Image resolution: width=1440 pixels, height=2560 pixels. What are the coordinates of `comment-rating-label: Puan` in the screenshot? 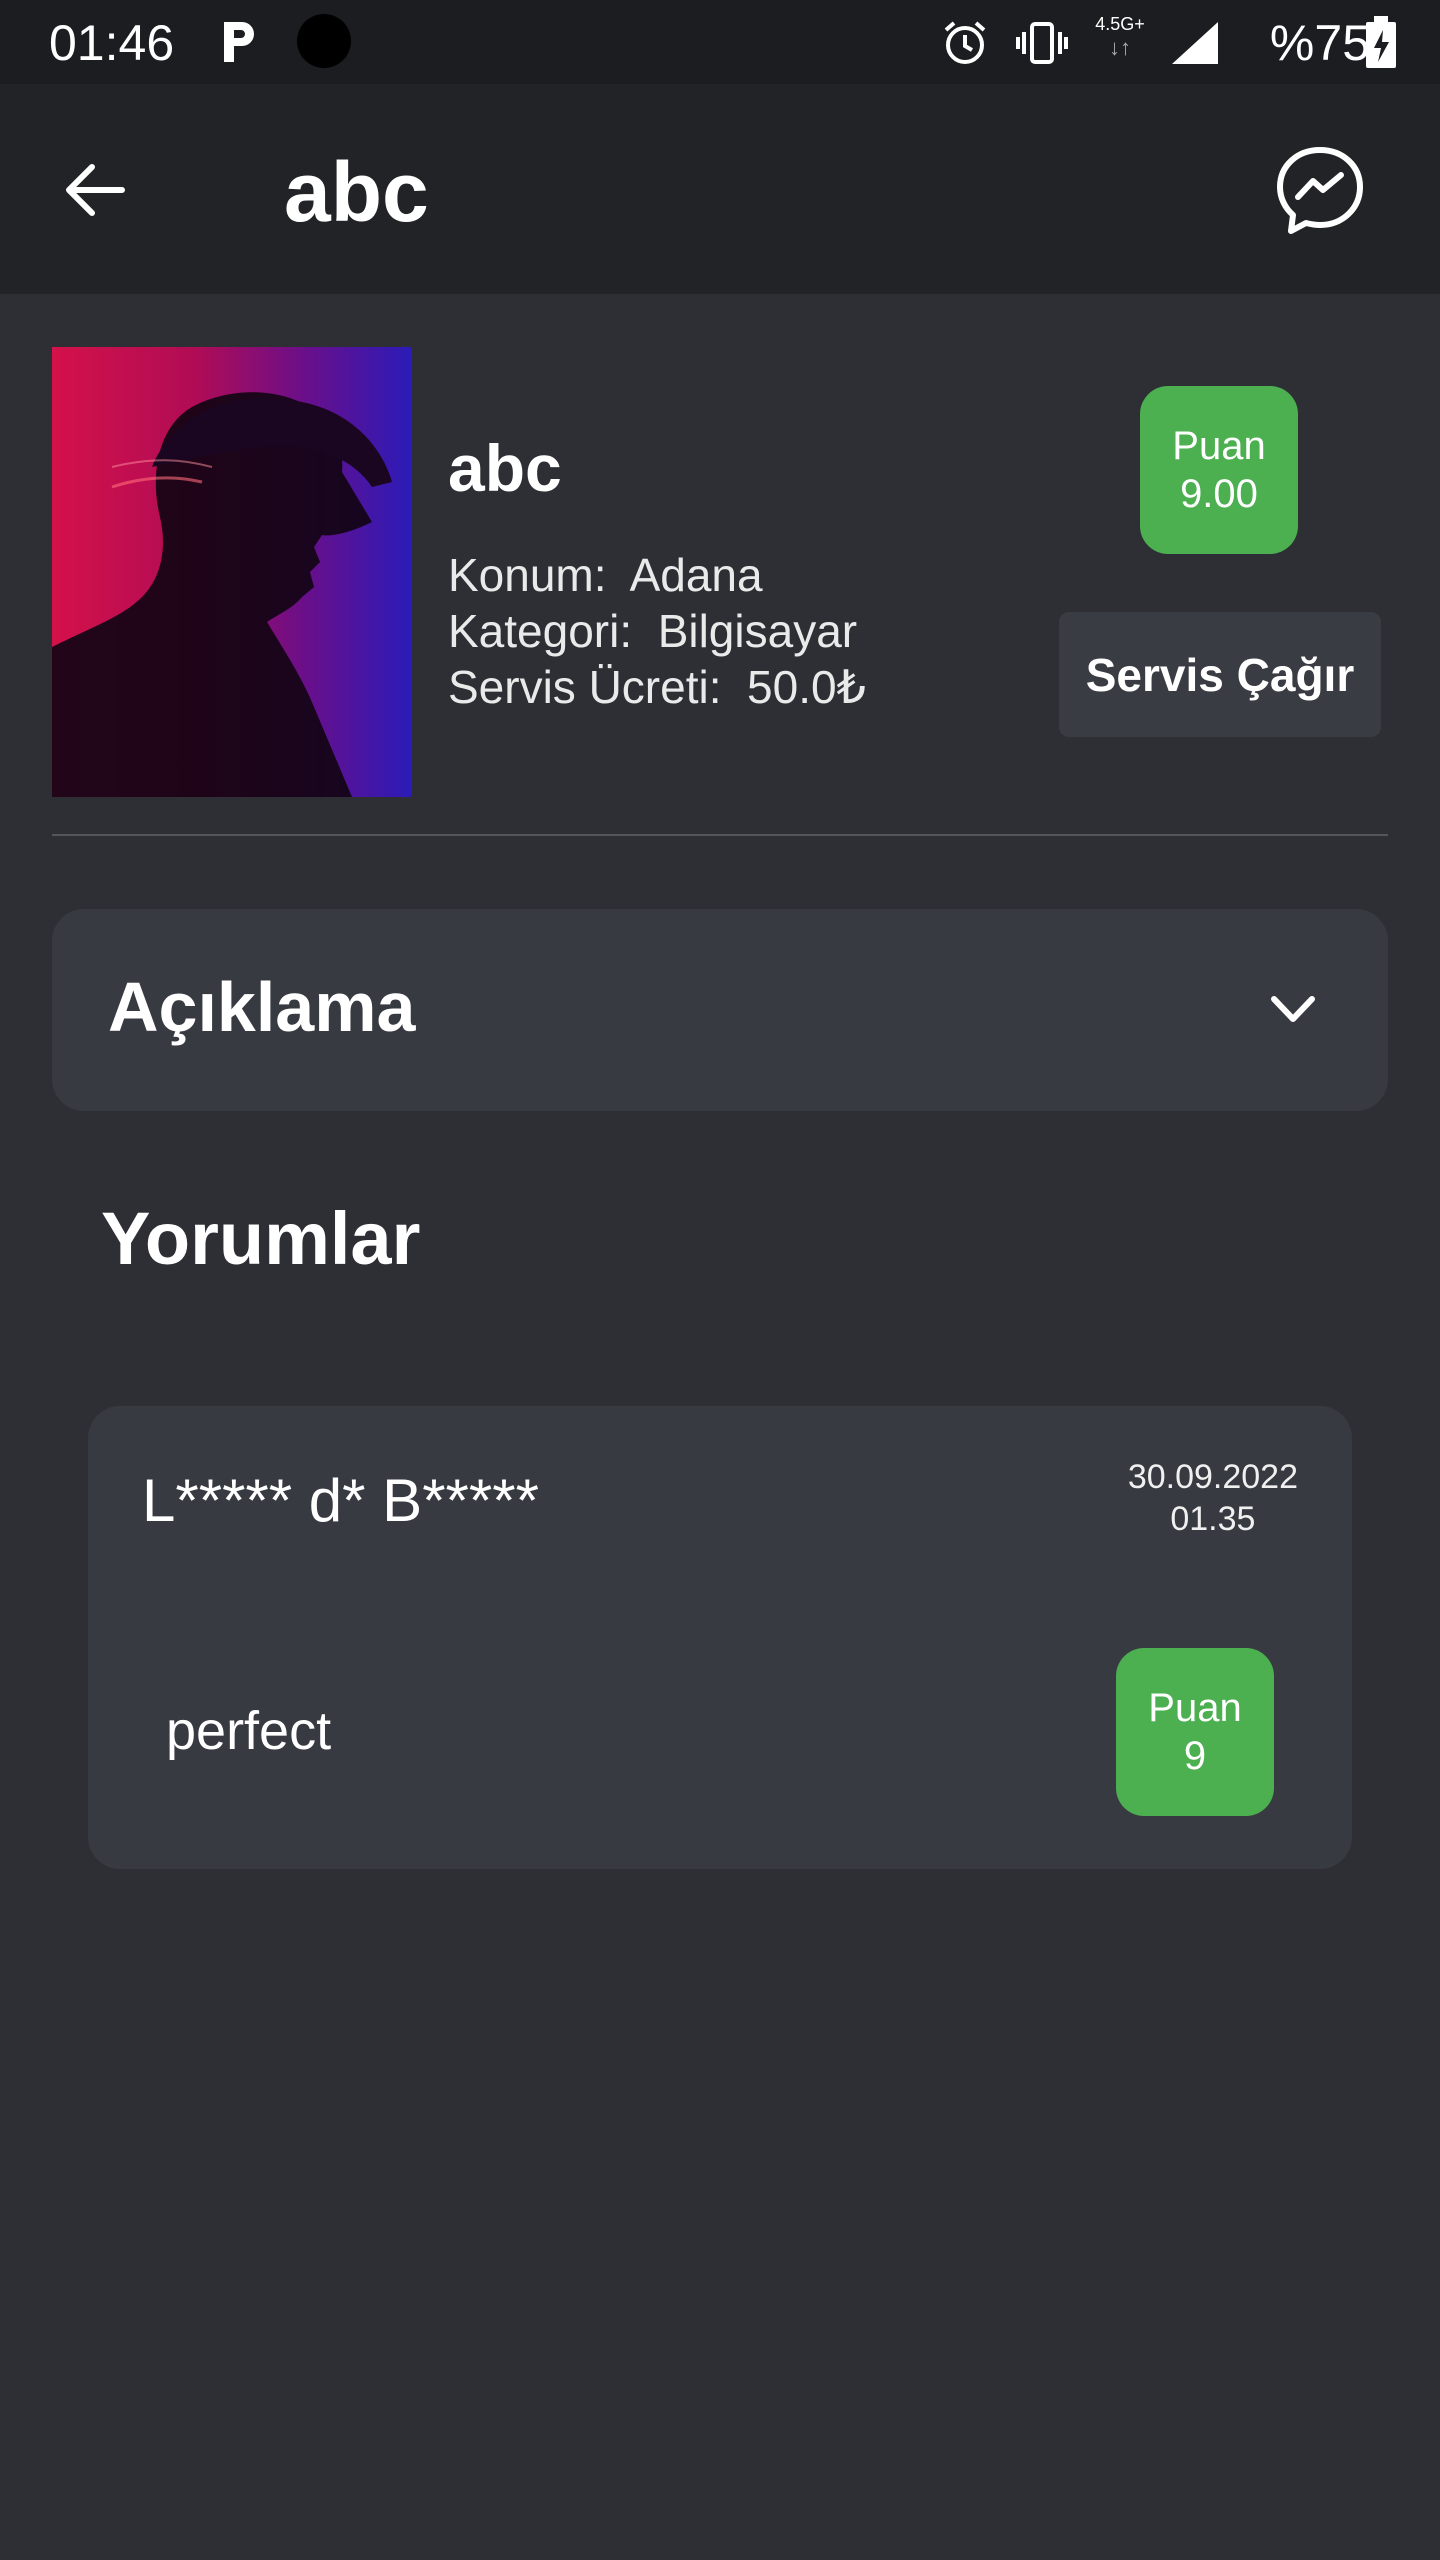 It's located at (1195, 1708).